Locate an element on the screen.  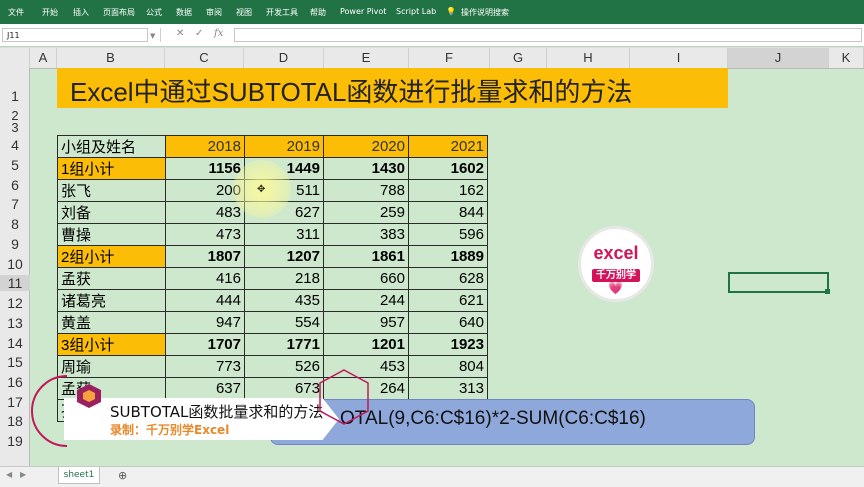
value-cell: 311 is located at coordinates (284, 234).